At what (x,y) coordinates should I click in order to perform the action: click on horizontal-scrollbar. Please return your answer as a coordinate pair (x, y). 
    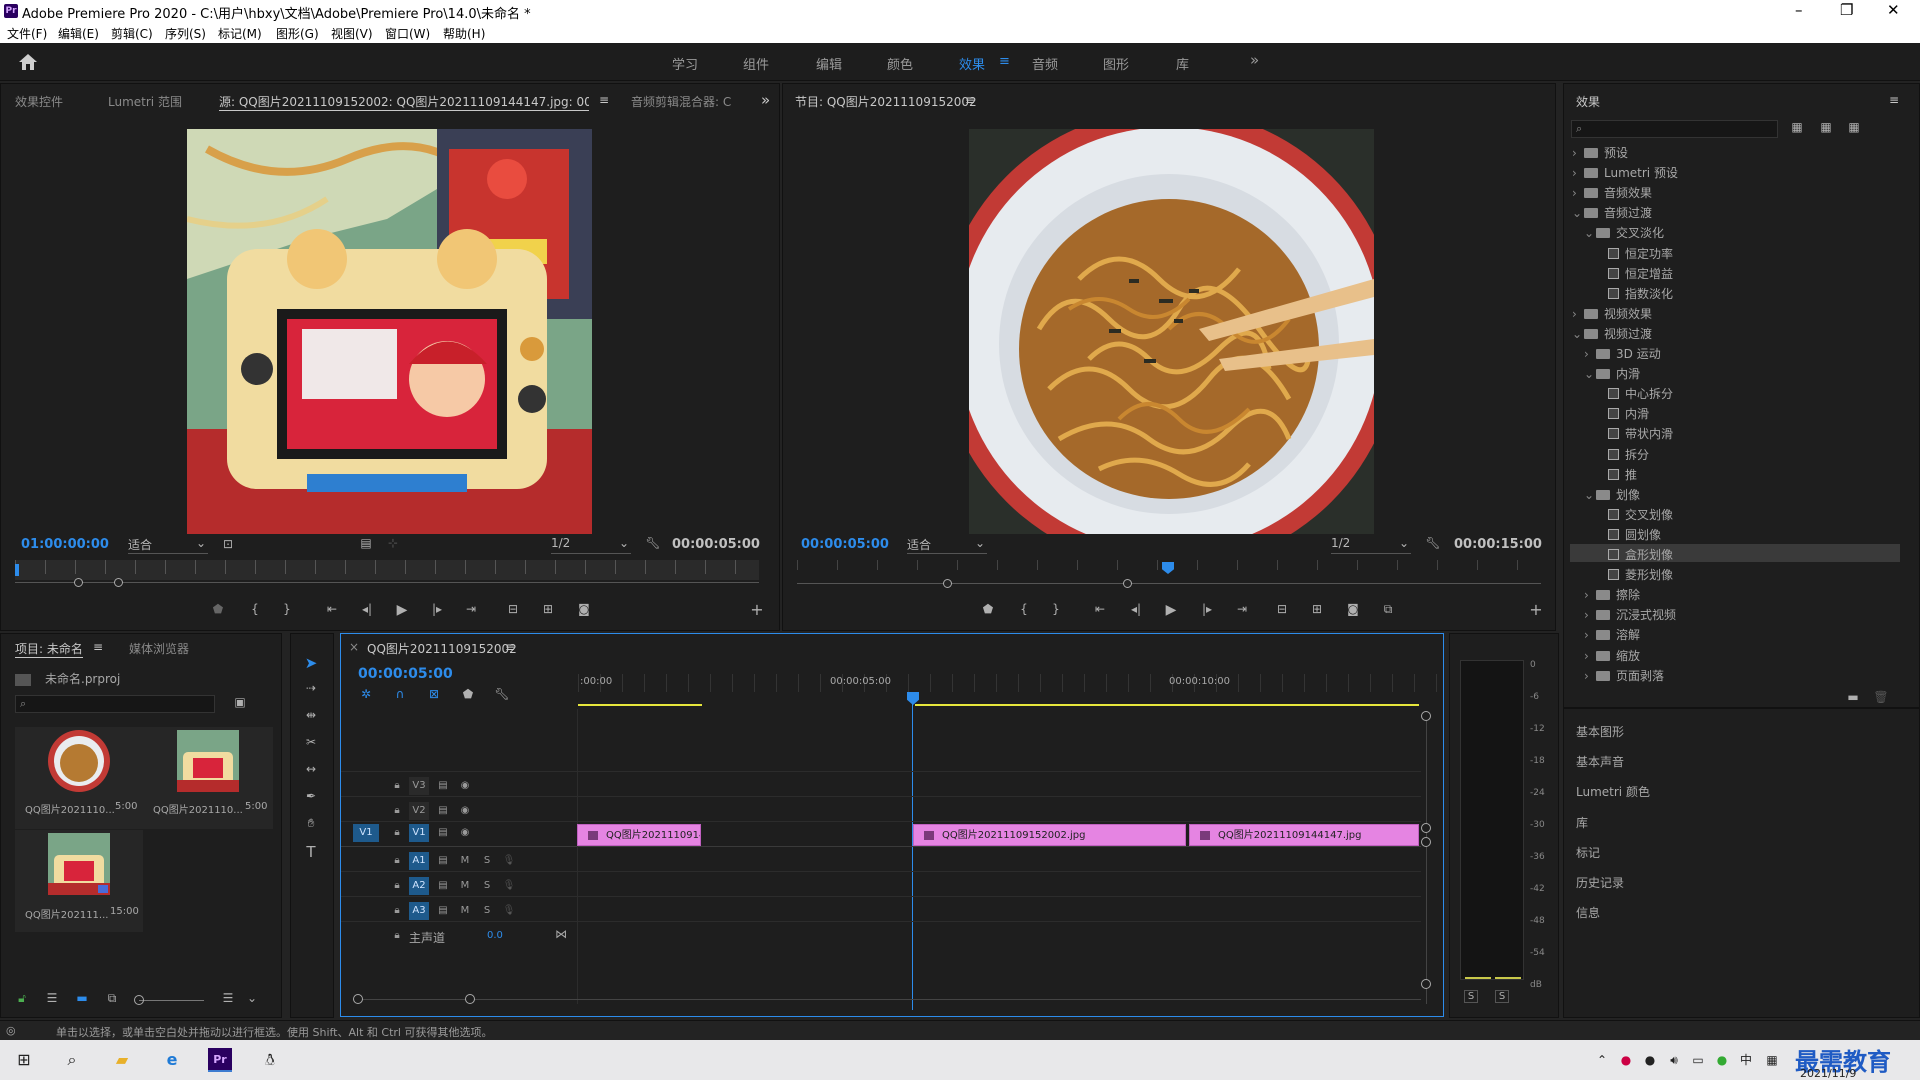
    Looking at the image, I should click on (887, 999).